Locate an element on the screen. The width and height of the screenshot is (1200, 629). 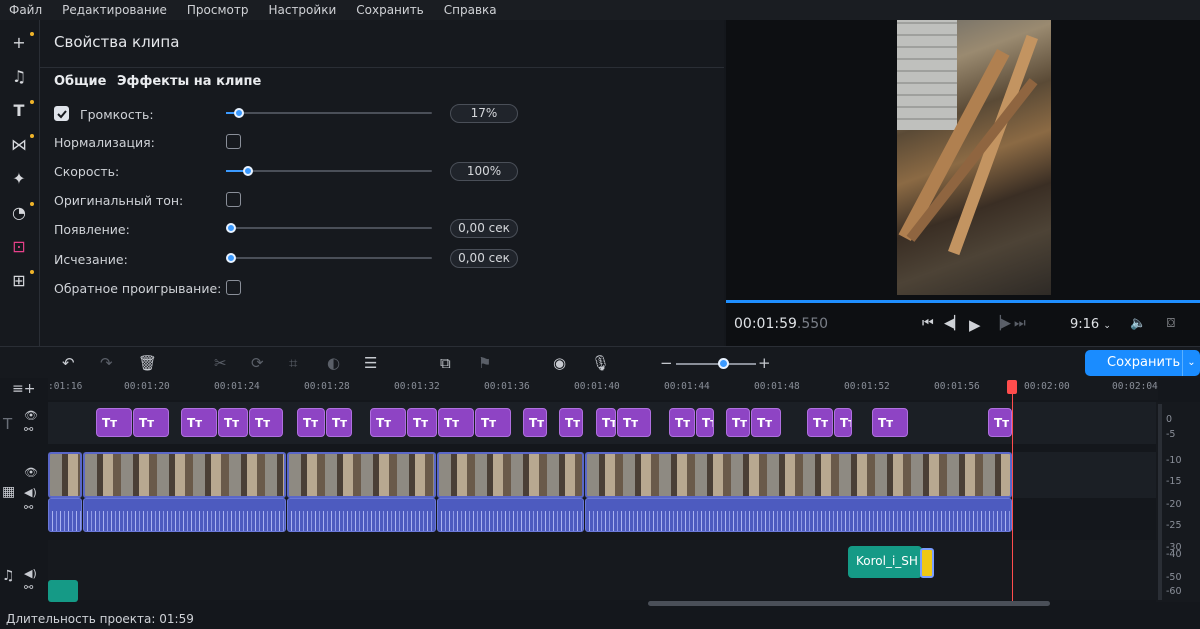
zoom-in-icon: + is located at coordinates (764, 363).